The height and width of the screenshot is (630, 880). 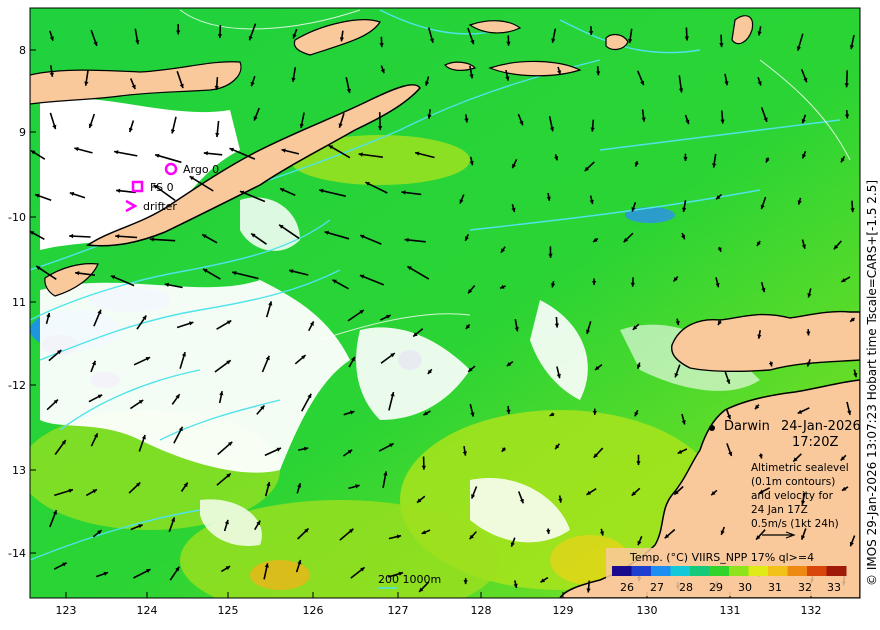 I want to click on colorbar-tick: 30, so click(x=745, y=587).